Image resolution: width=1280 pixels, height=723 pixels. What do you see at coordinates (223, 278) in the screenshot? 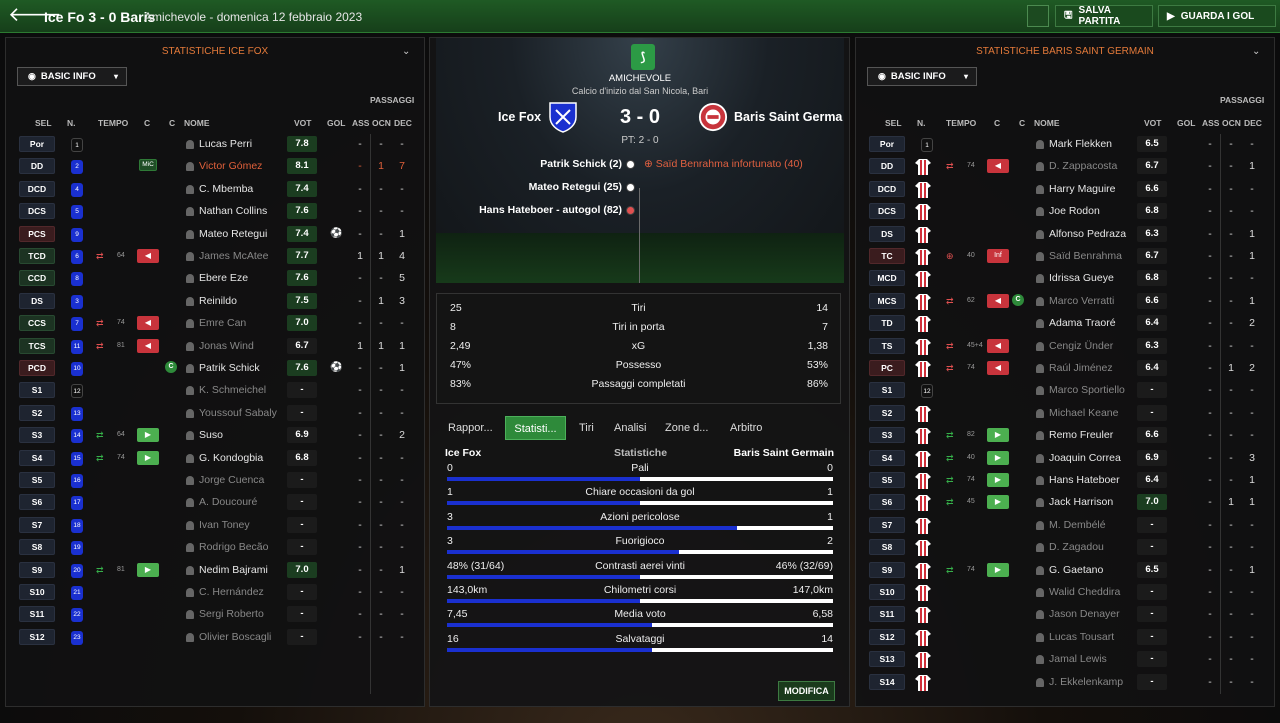
I see `player-name: Ebere Eze` at bounding box center [223, 278].